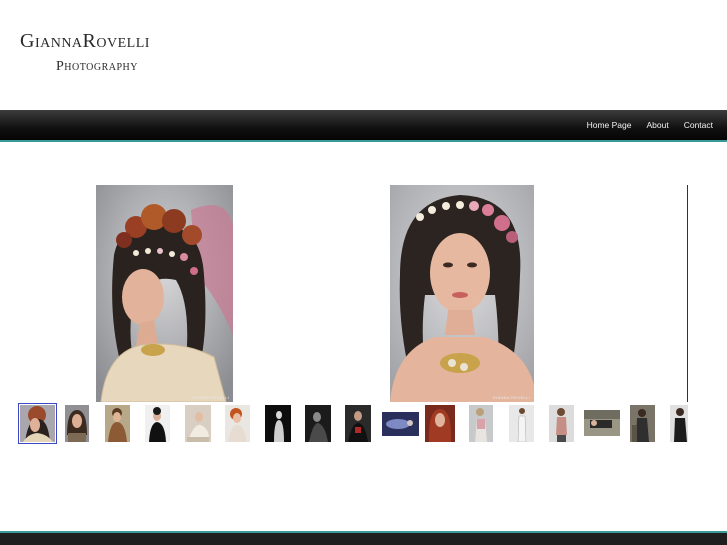 This screenshot has height=545, width=727. I want to click on slide-photo-3-edge, so click(687, 293).